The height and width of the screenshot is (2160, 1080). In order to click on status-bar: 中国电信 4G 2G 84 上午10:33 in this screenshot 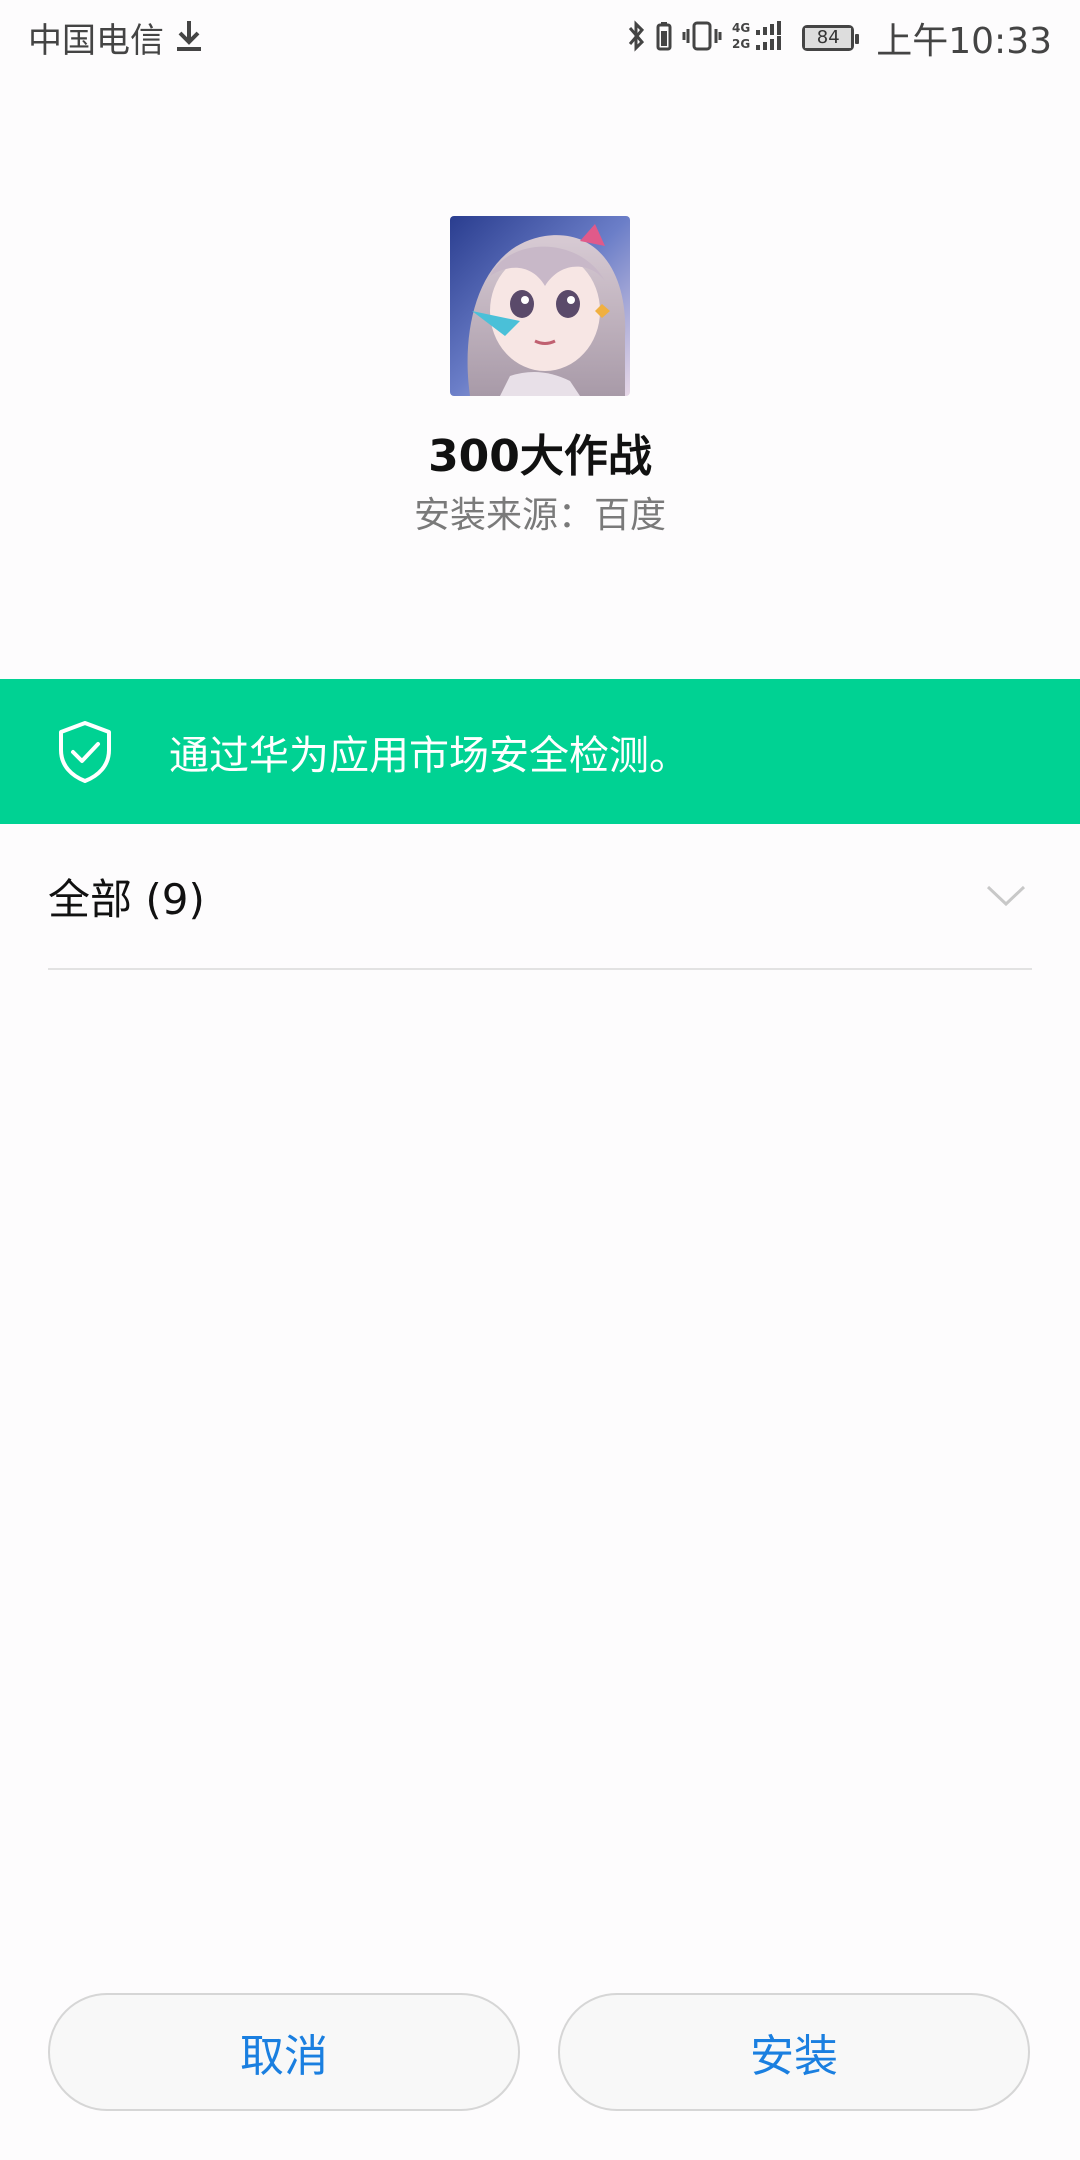, I will do `click(540, 37)`.